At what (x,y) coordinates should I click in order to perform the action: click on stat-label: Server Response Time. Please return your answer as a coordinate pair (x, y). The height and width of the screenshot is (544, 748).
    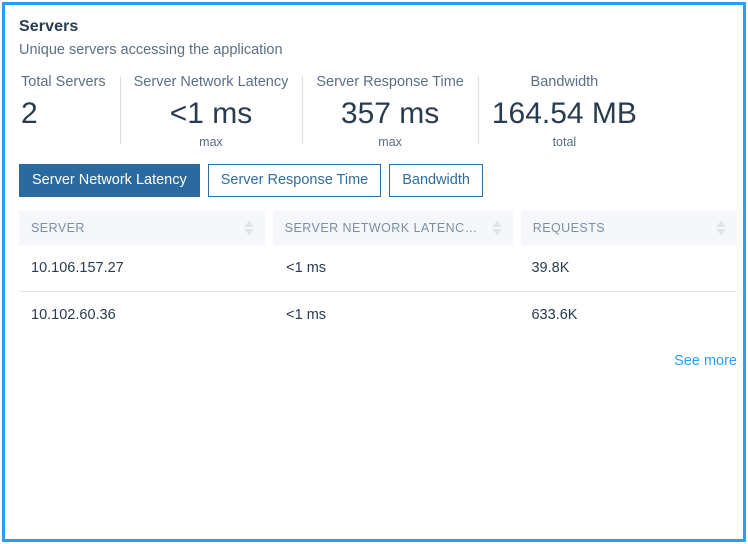
    Looking at the image, I should click on (390, 82).